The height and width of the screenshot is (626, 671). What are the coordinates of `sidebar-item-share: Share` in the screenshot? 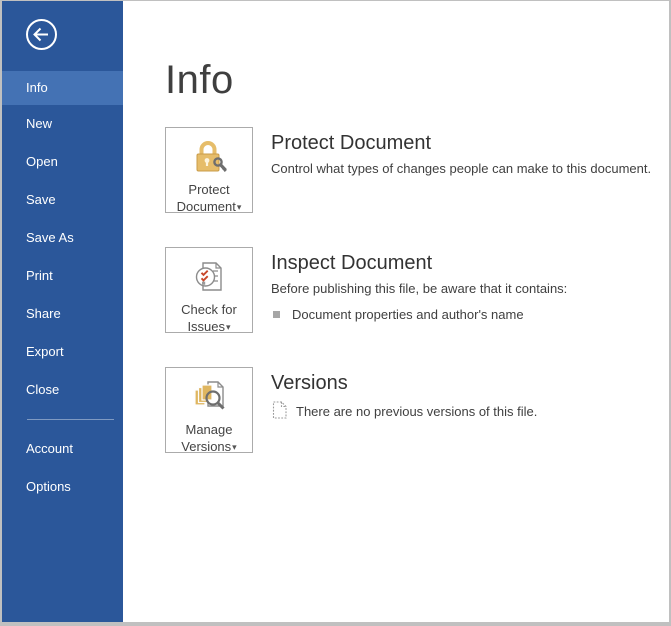 It's located at (62, 314).